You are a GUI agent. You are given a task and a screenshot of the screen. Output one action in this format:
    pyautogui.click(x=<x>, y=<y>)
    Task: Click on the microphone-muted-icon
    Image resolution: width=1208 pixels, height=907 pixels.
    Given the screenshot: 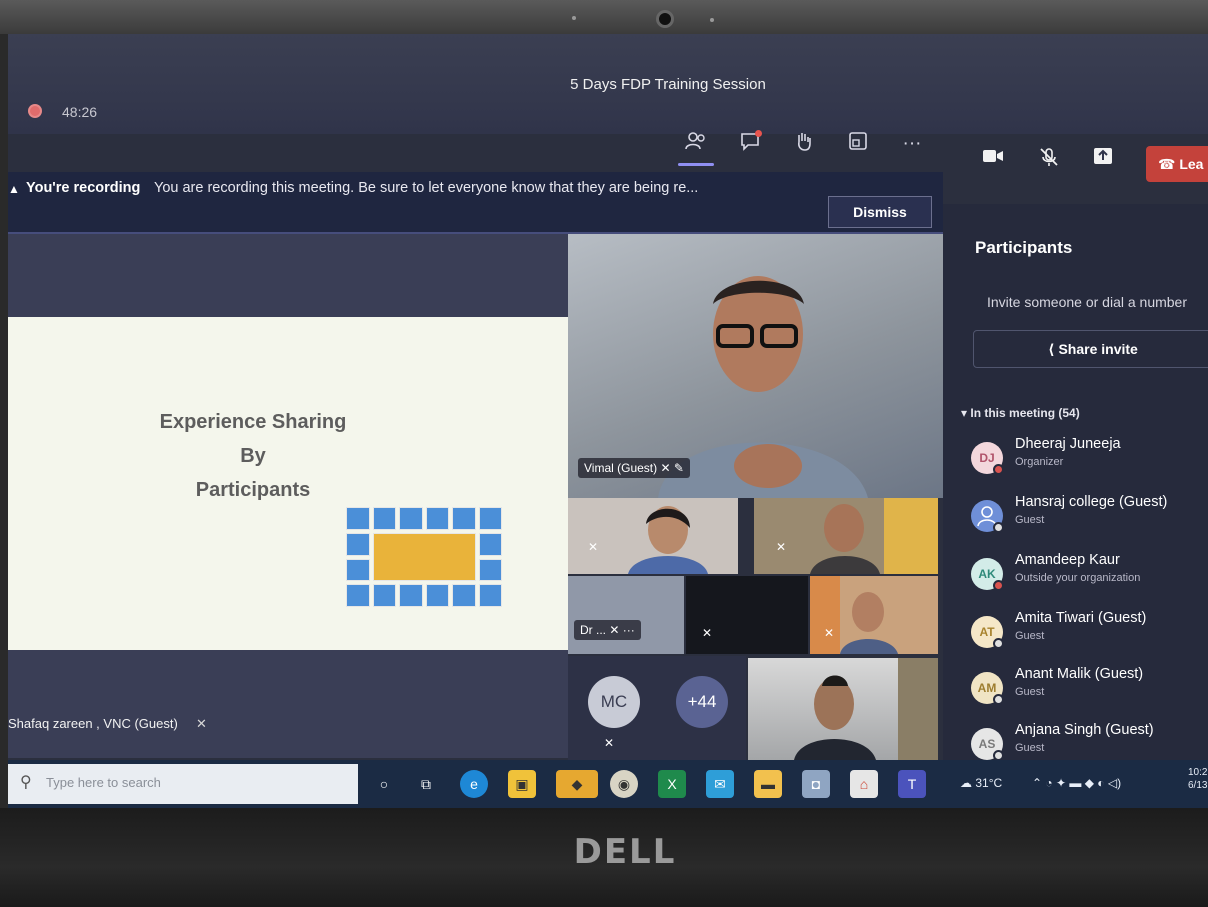 What is the action you would take?
    pyautogui.click(x=1049, y=159)
    